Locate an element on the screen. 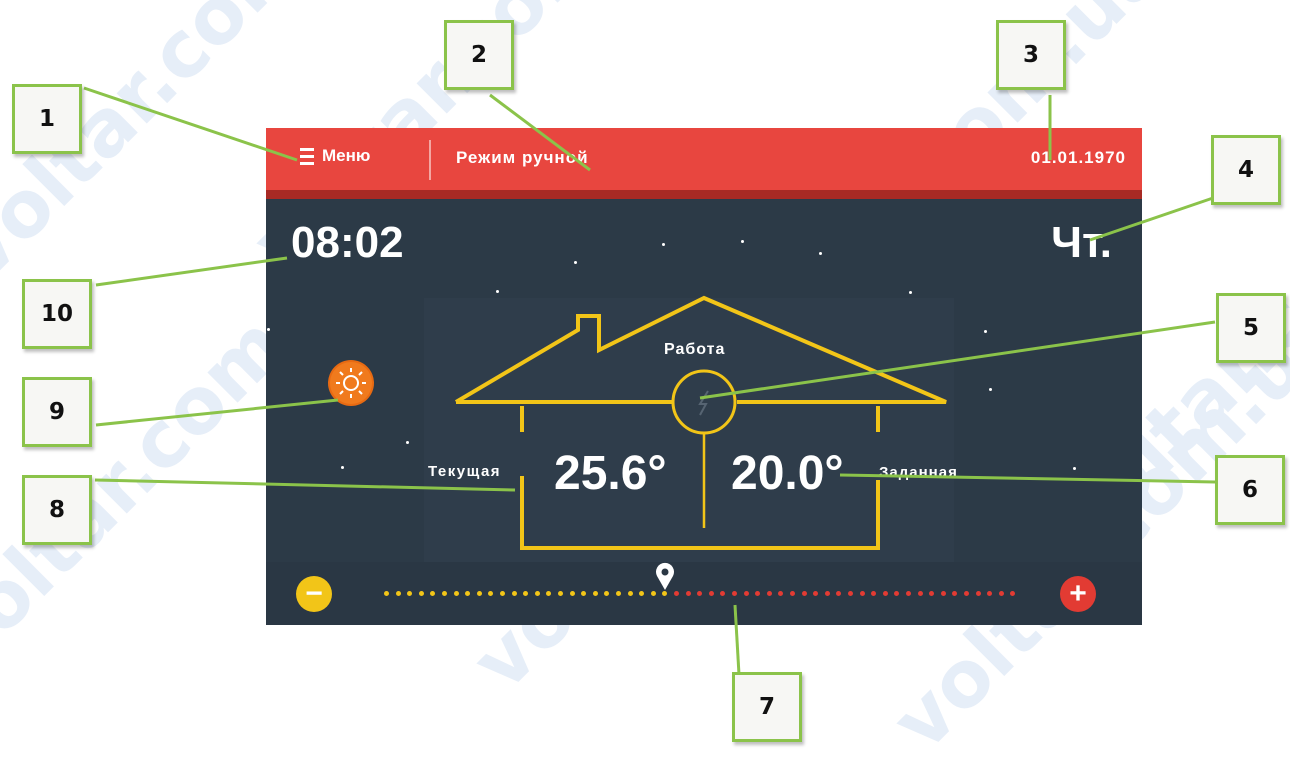 This screenshot has width=1290, height=768. callout-10: 10 is located at coordinates (57, 314).